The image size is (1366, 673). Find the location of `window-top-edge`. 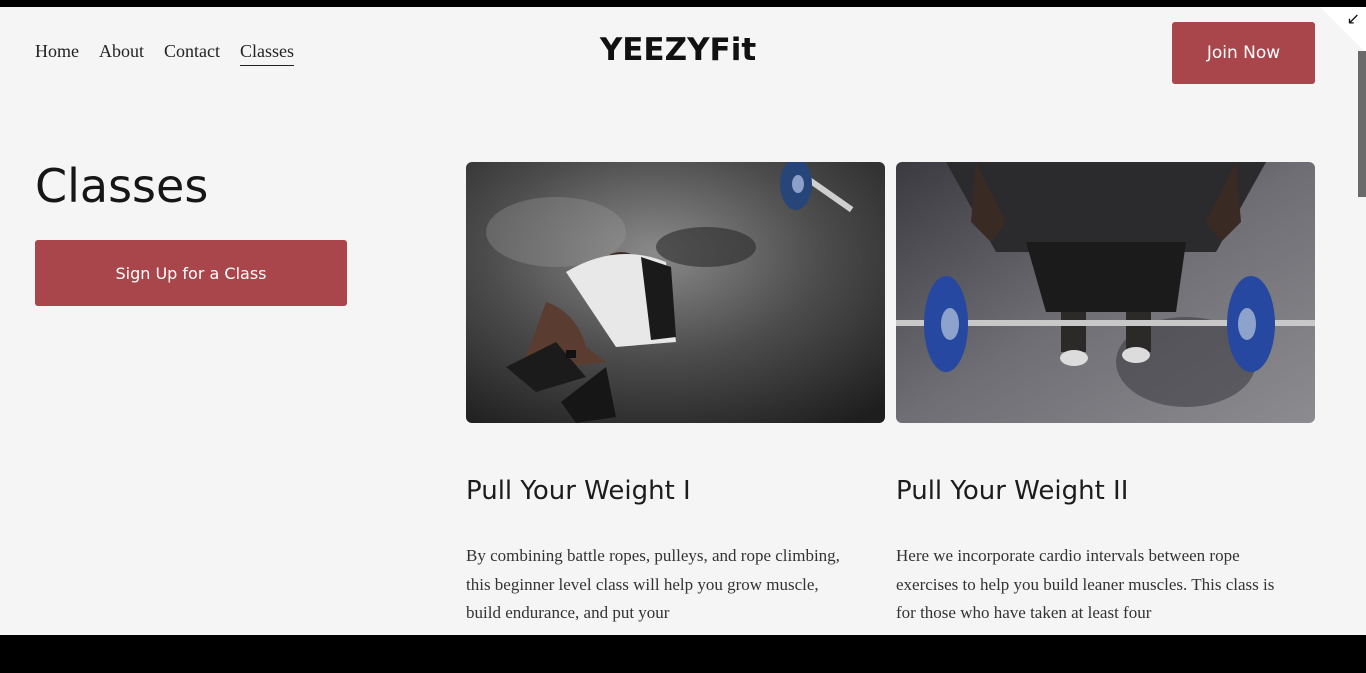

window-top-edge is located at coordinates (683, 3).